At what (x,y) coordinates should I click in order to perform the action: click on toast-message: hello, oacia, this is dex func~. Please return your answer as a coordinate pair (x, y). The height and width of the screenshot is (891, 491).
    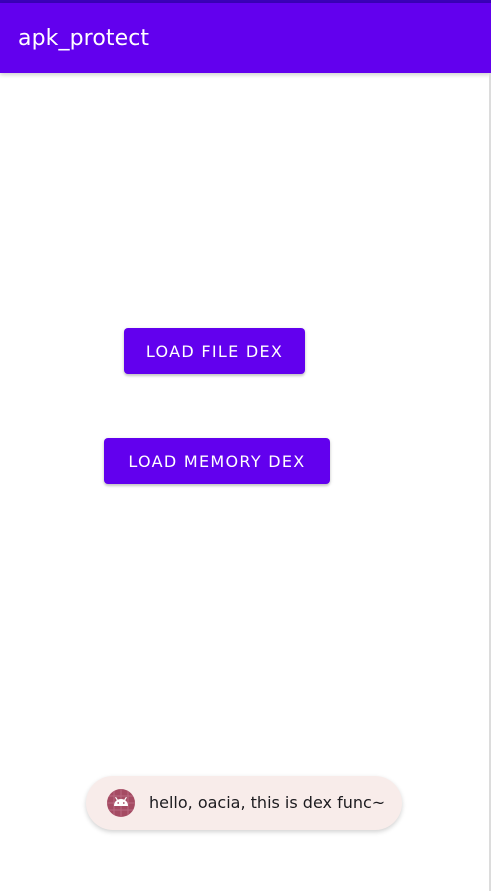
    Looking at the image, I should click on (244, 803).